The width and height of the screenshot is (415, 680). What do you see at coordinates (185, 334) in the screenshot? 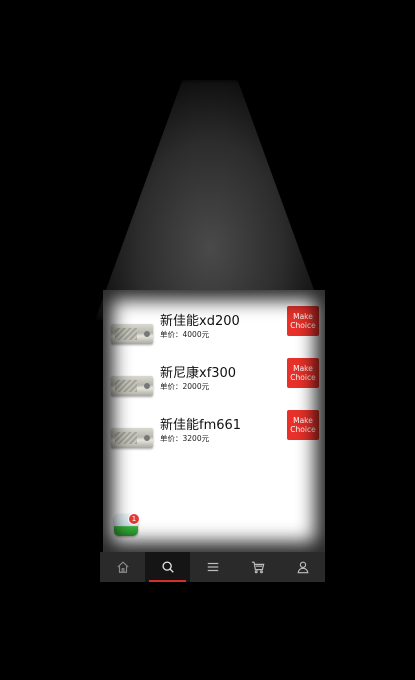
I see `product-price: 单价：4000元` at bounding box center [185, 334].